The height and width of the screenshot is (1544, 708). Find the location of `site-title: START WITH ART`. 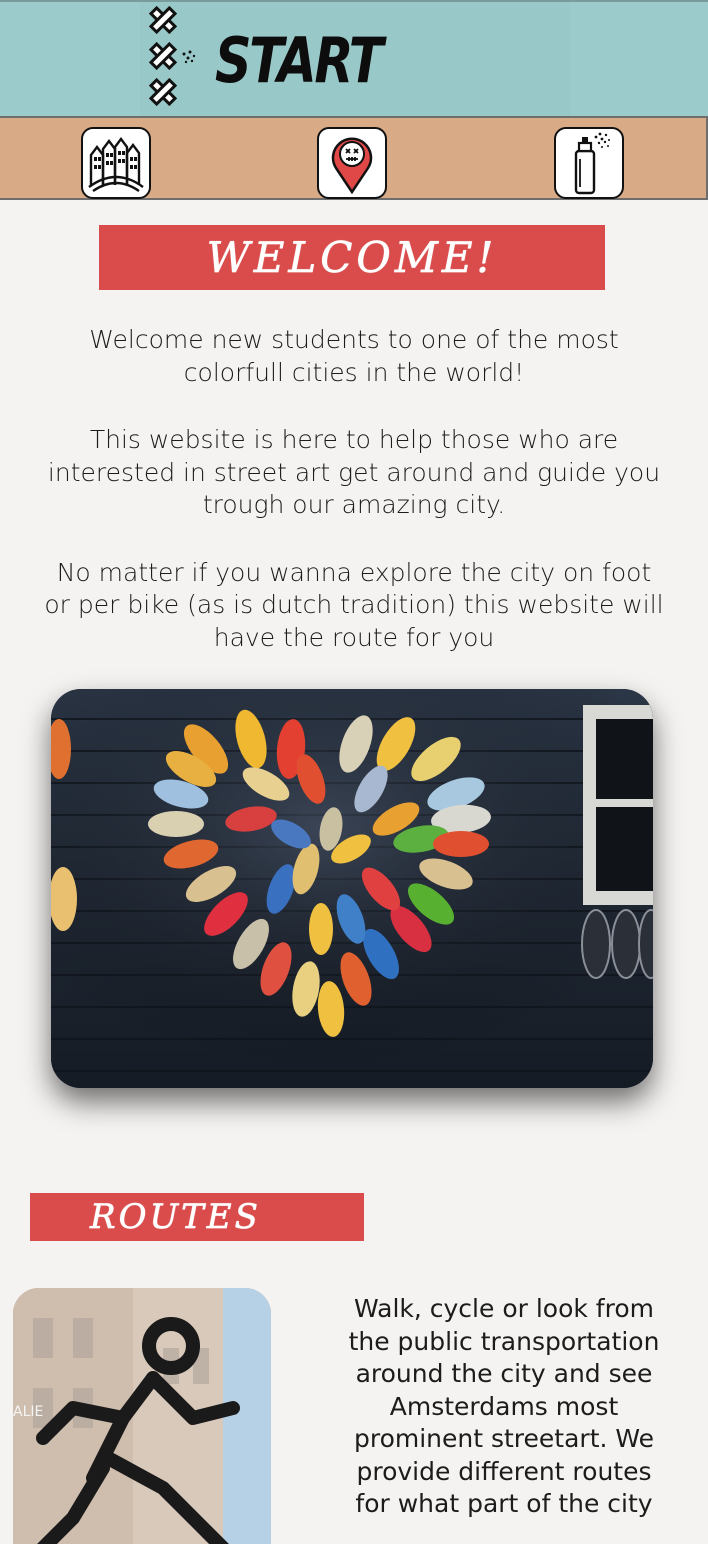

site-title: START WITH ART is located at coordinates (347, 105).